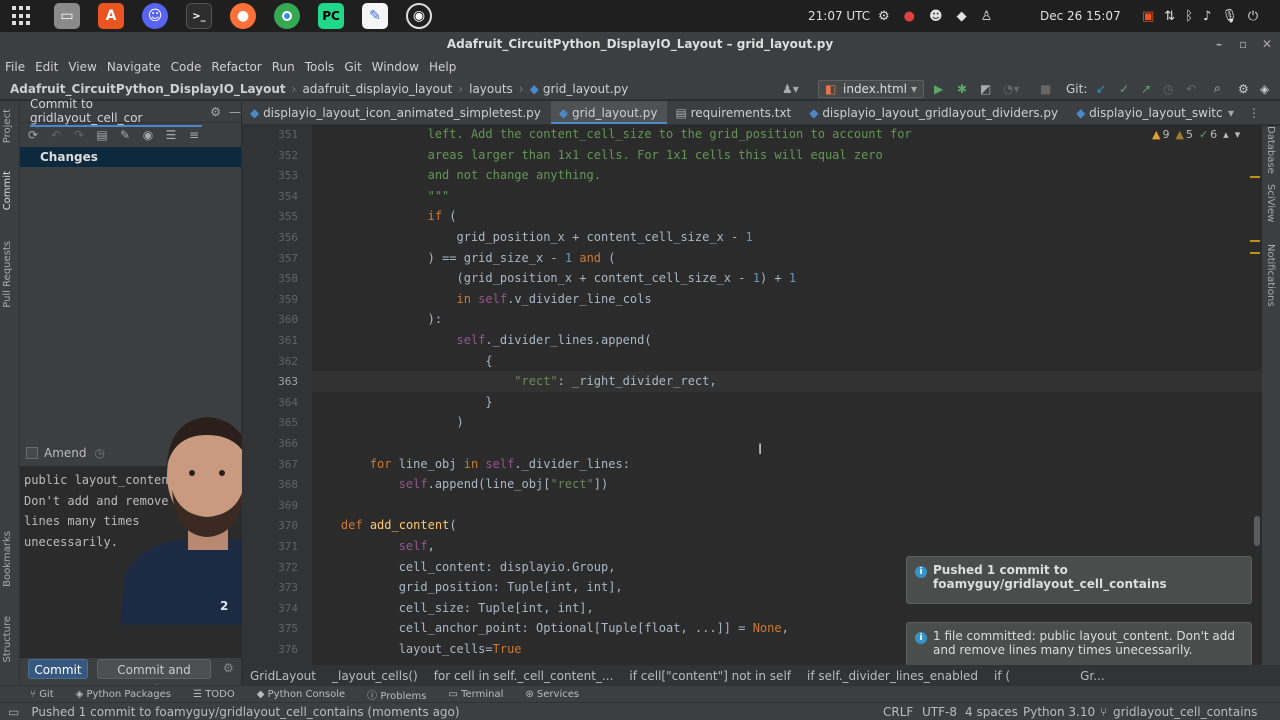  Describe the element at coordinates (1146, 89) in the screenshot. I see `push-icon: ↗` at that location.